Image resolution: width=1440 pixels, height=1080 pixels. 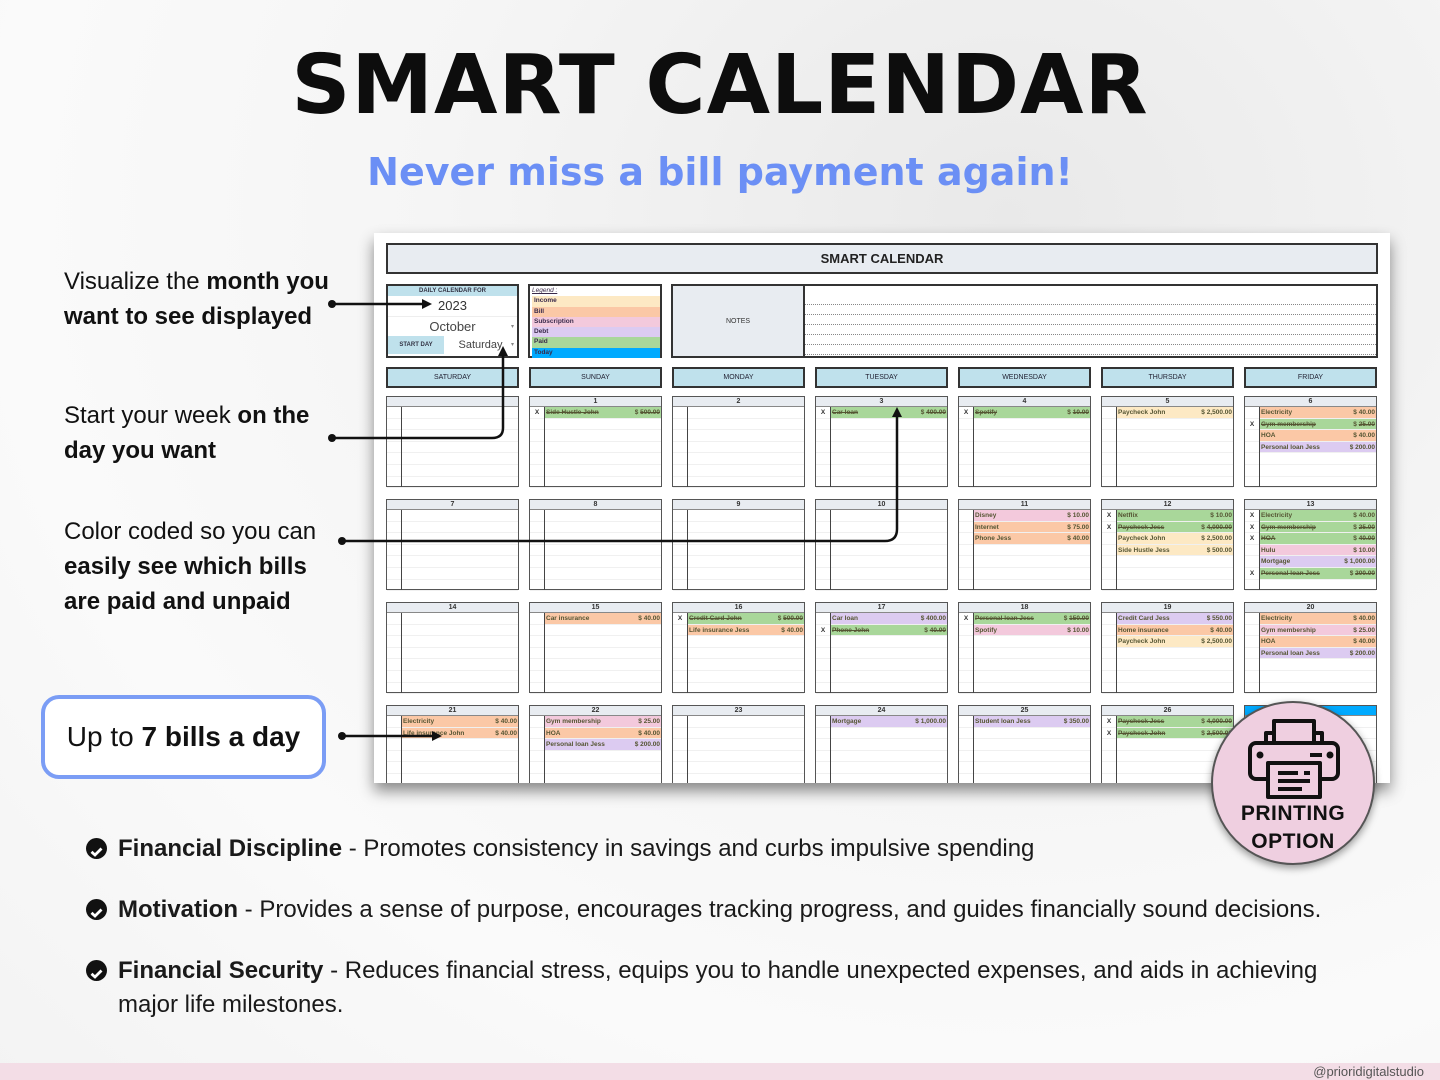 What do you see at coordinates (452, 442) in the screenshot?
I see `calendar-day-cell` at bounding box center [452, 442].